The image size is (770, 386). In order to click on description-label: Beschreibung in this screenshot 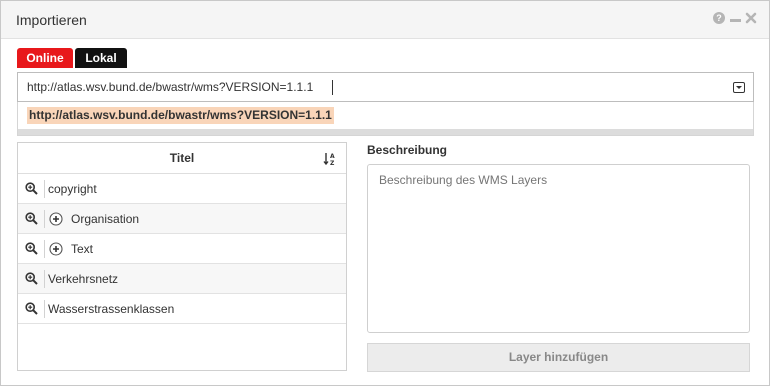, I will do `click(407, 150)`.